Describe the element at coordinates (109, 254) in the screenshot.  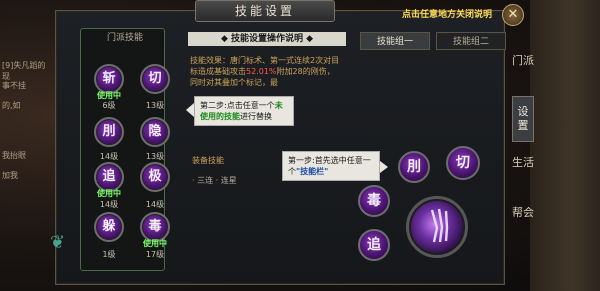
I see `skill-level: 1级` at that location.